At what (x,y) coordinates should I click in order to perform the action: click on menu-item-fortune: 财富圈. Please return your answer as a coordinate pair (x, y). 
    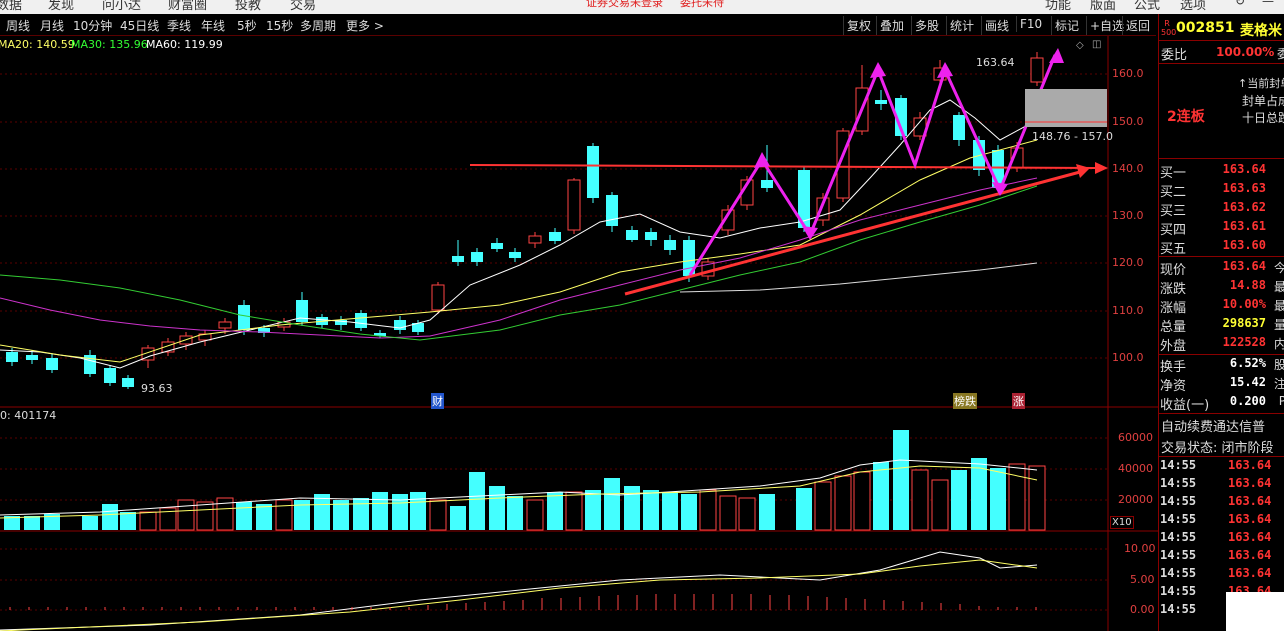
    Looking at the image, I should click on (187, 6).